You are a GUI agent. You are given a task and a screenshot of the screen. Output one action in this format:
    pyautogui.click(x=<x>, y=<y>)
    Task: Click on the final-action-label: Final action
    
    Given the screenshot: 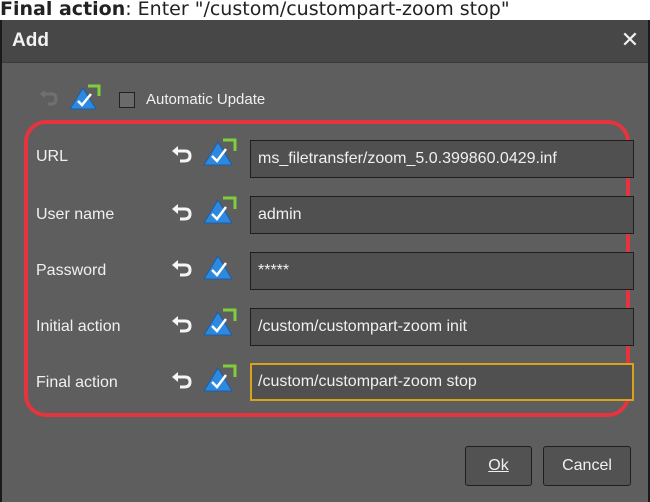 What is the action you would take?
    pyautogui.click(x=77, y=382)
    